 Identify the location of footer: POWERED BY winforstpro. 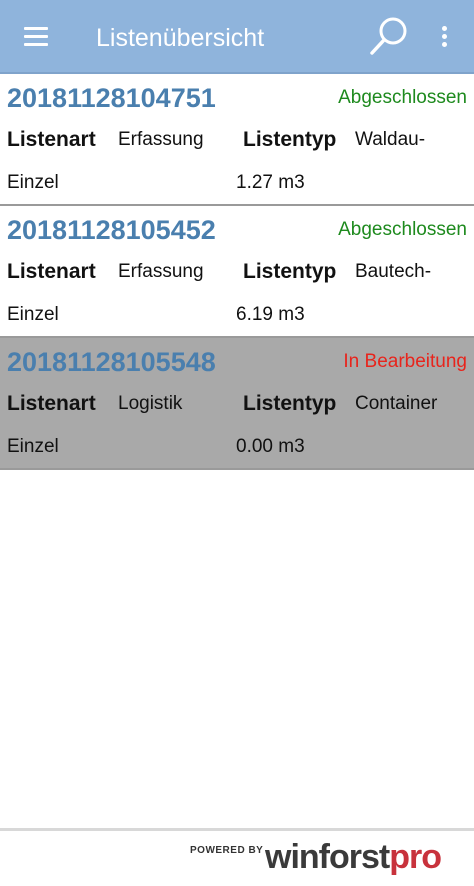
(237, 857).